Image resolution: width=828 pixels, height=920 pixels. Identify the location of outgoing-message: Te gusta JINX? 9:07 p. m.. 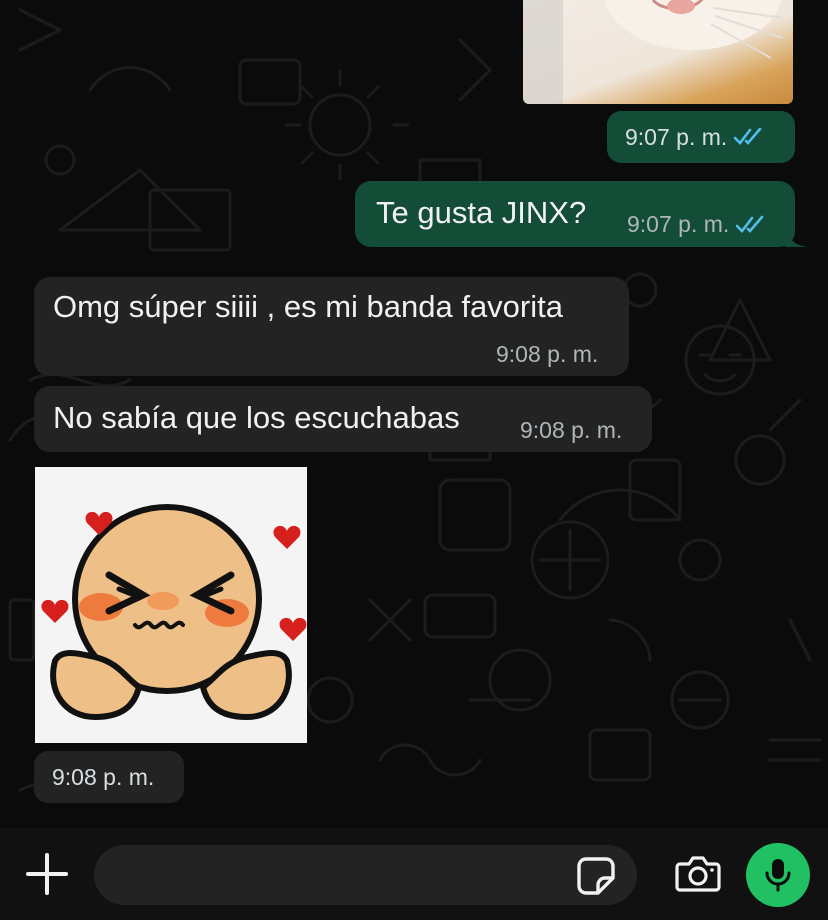
(581, 214).